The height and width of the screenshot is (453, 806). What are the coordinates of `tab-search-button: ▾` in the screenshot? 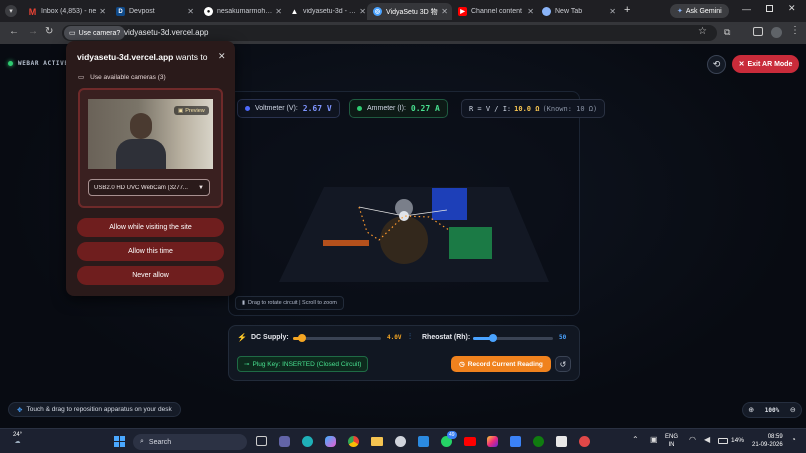 It's located at (11, 11).